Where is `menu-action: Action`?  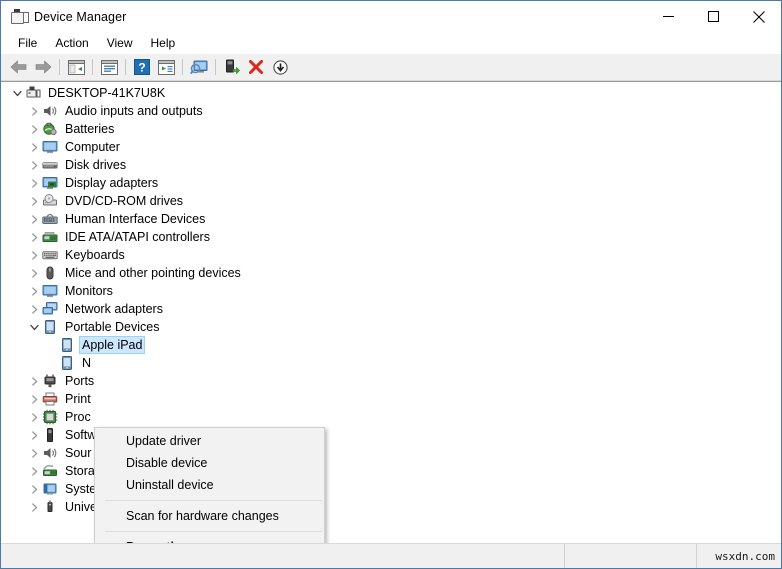
menu-action: Action is located at coordinates (71, 43).